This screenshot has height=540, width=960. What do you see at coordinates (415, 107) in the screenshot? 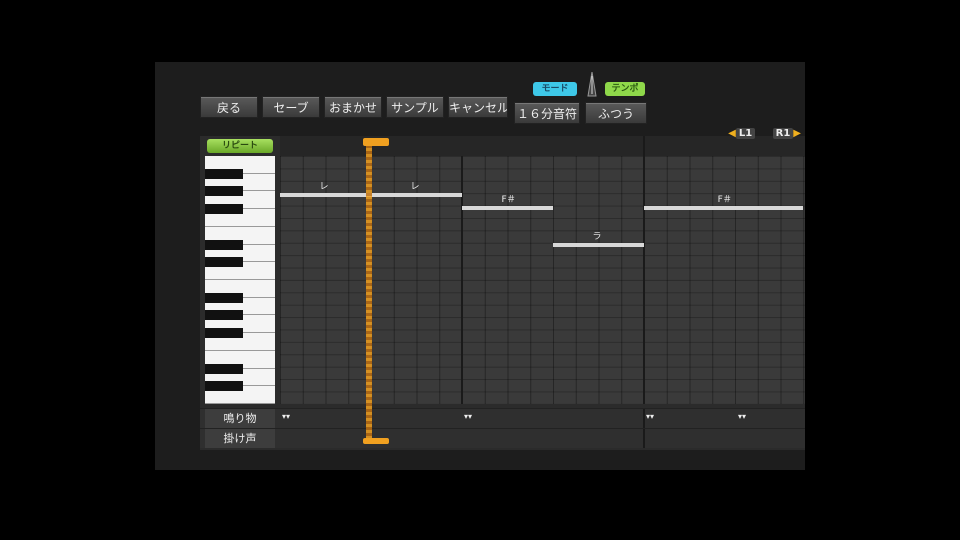
I see `sample-button: サンプル` at bounding box center [415, 107].